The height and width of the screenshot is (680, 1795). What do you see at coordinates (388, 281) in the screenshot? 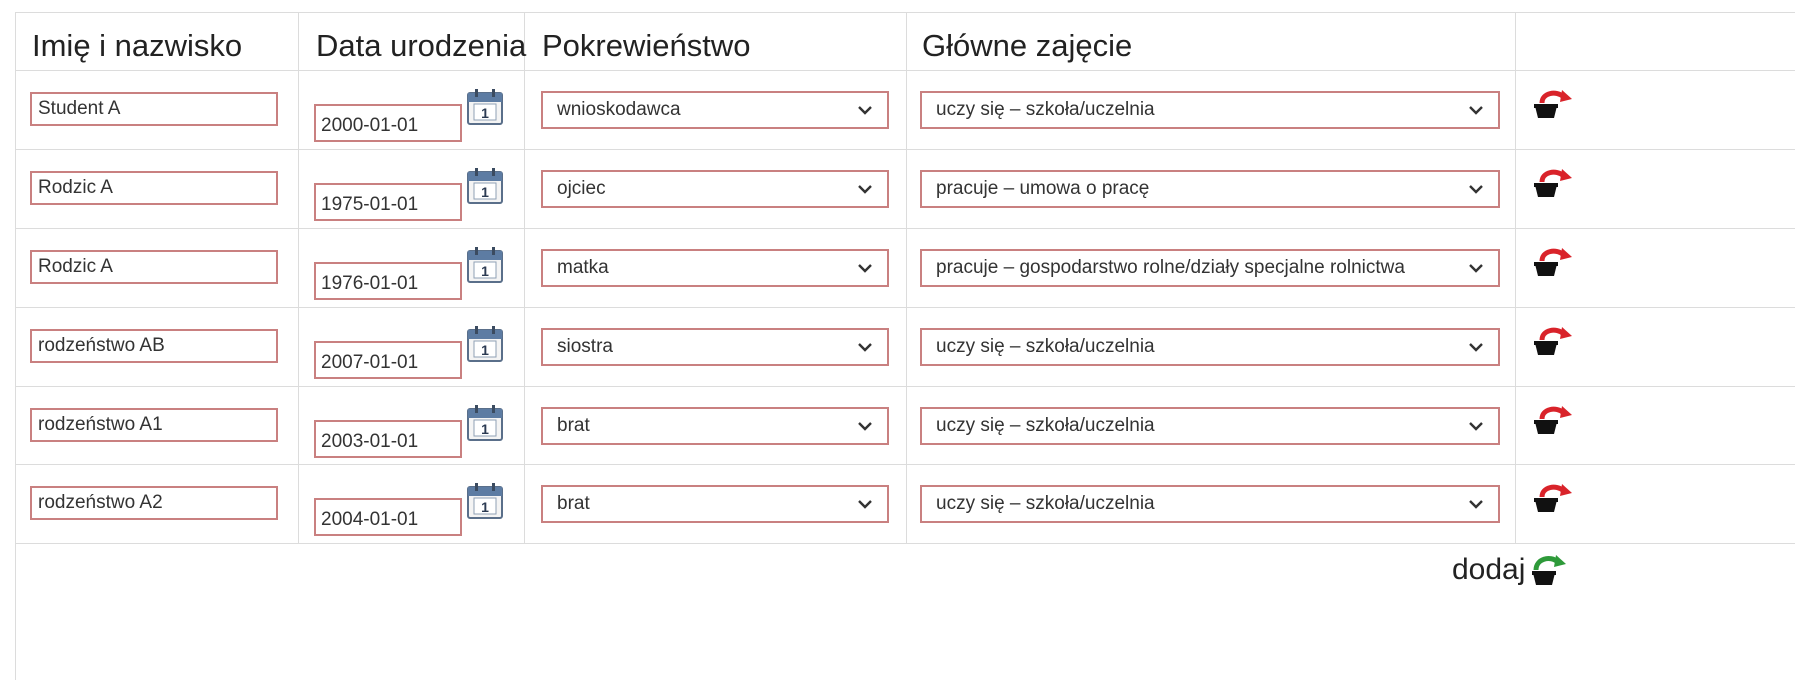
I see `date-of-birth-input: 1976-01-01` at bounding box center [388, 281].